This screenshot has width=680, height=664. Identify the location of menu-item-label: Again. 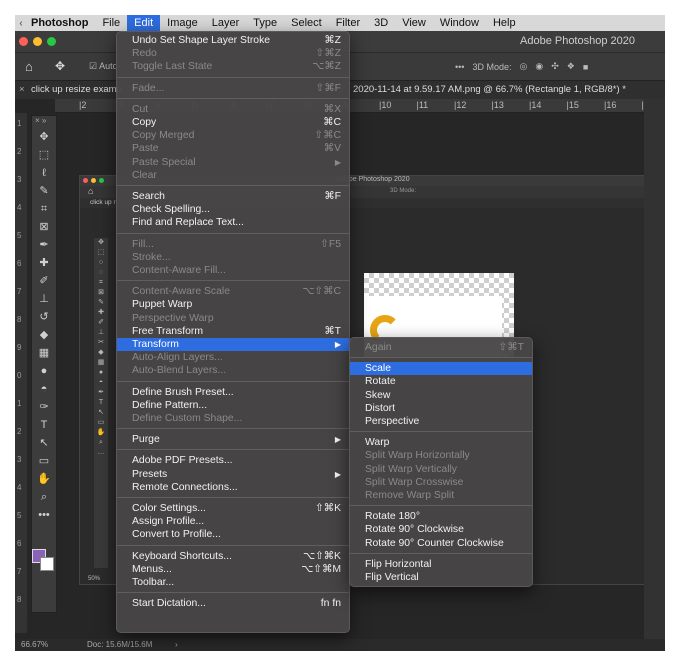
(378, 347).